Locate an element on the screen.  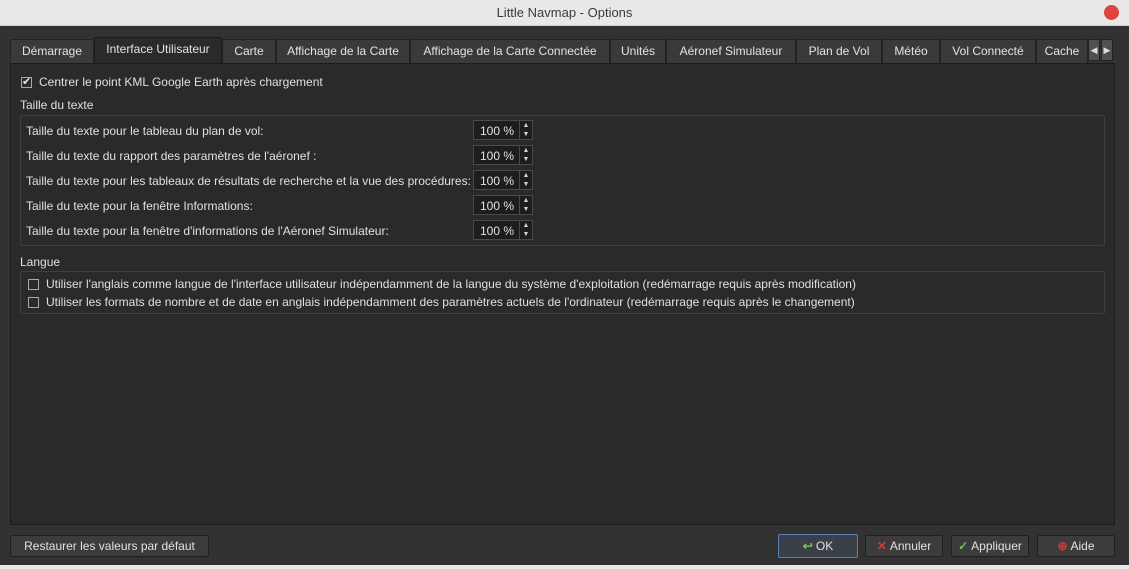
window-close-button is located at coordinates (1111, 12).